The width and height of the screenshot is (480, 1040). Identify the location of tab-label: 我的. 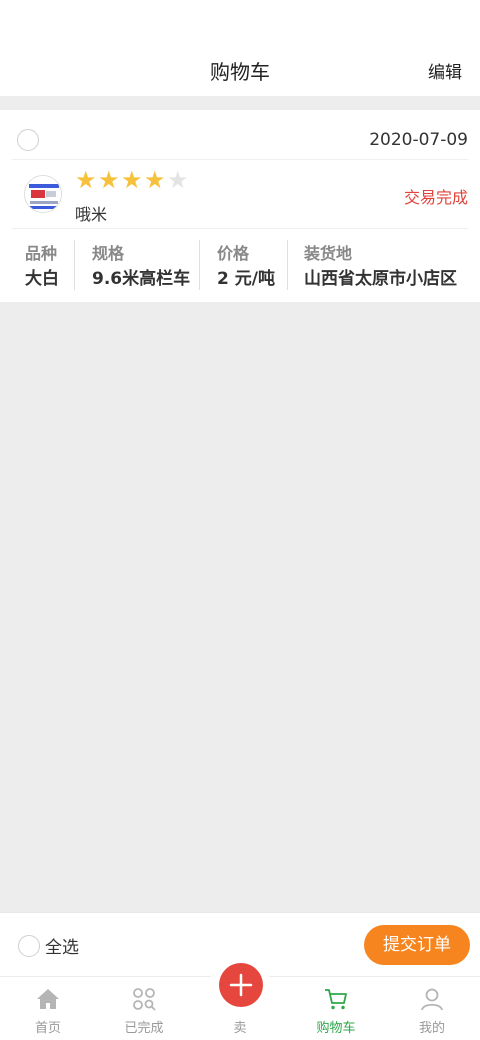
(431, 1028).